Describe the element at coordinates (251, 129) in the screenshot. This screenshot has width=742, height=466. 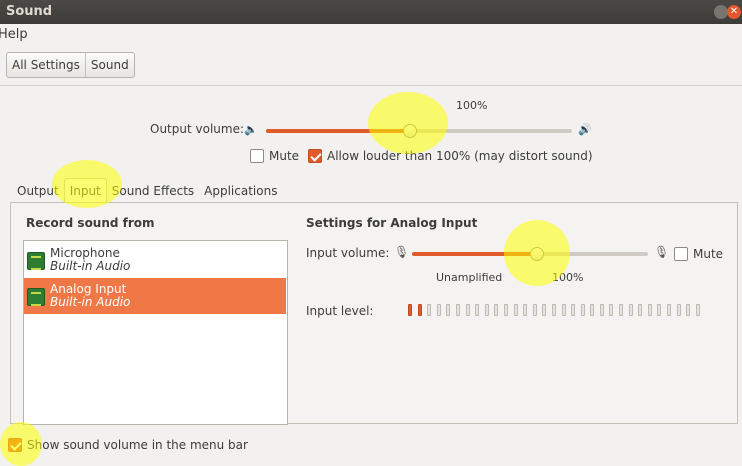
I see `speaker-low-icon: 🔈` at that location.